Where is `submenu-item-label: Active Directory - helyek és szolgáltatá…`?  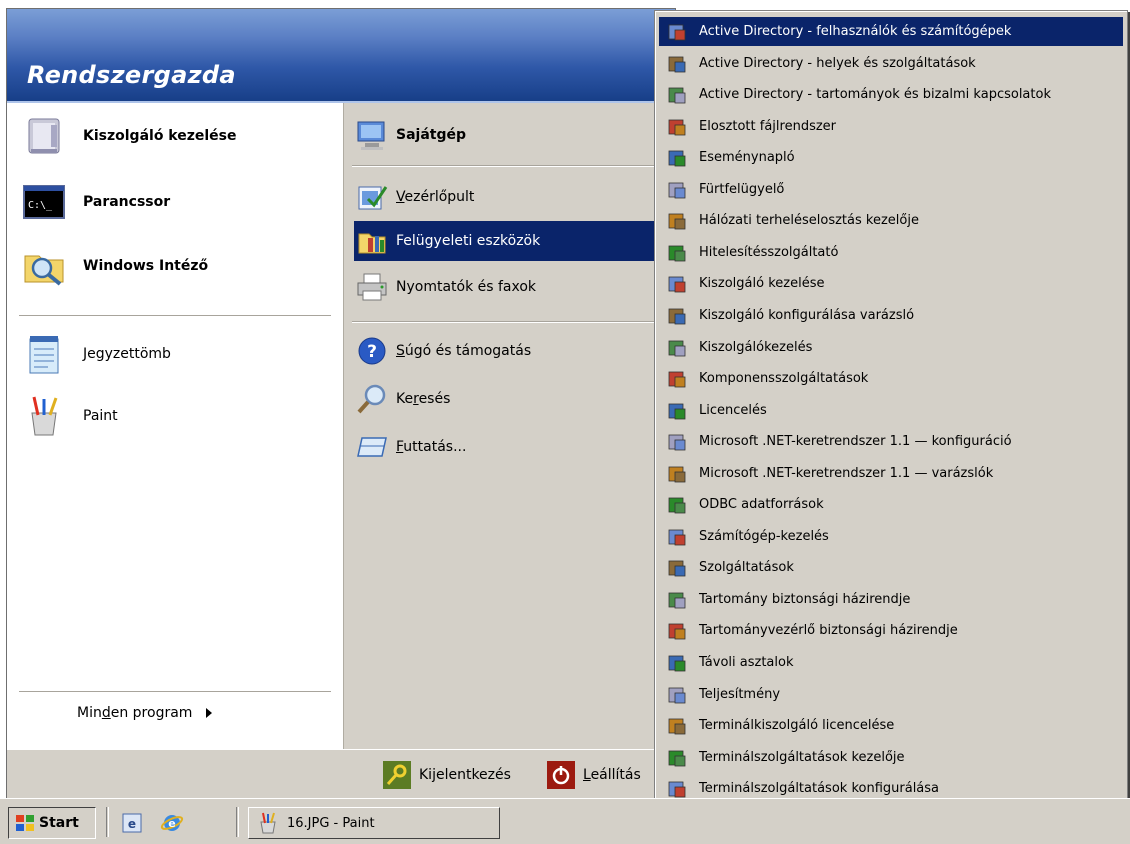 submenu-item-label: Active Directory - helyek és szolgáltatá… is located at coordinates (837, 63).